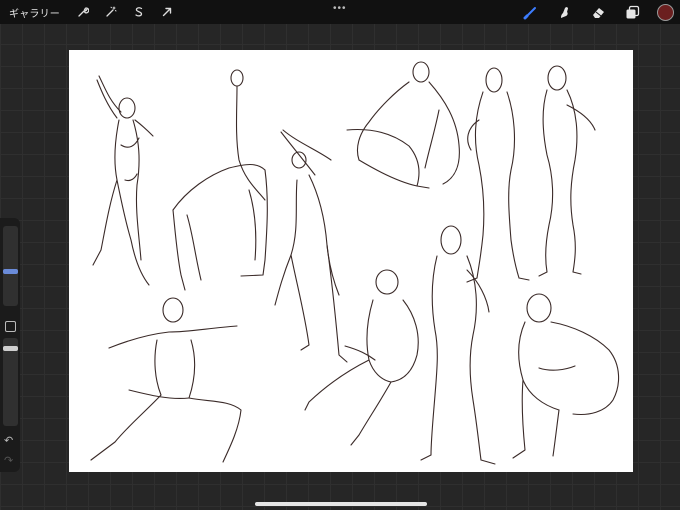  I want to click on modify-button, so click(10, 326).